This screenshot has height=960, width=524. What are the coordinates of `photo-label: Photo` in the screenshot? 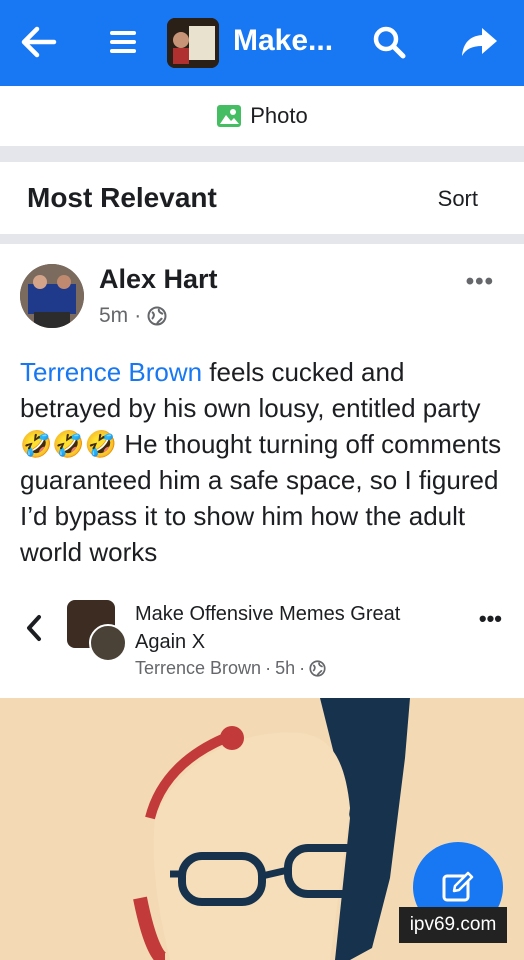 It's located at (279, 115).